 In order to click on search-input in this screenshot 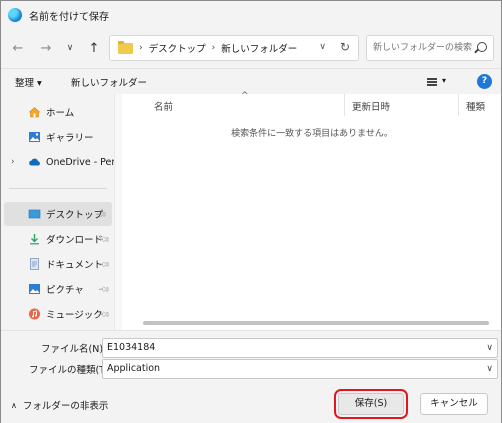, I will do `click(419, 48)`.